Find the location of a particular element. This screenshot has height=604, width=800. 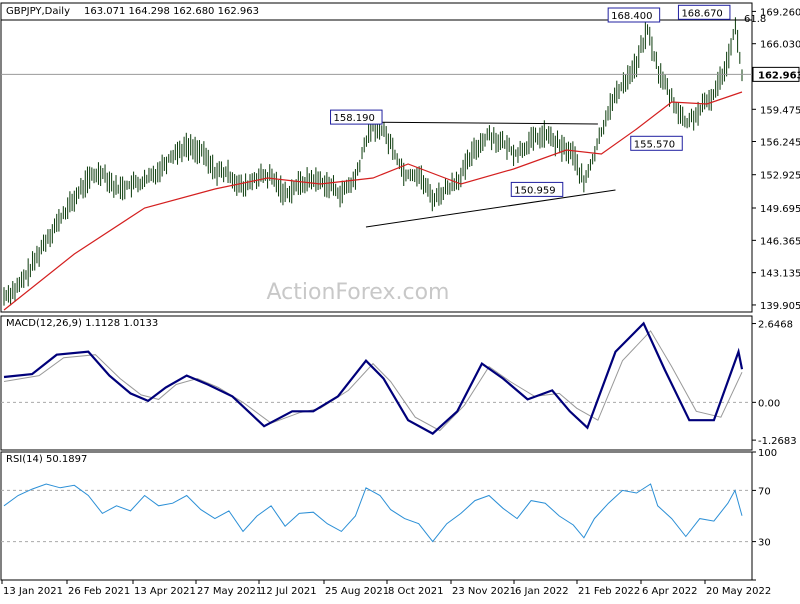

annotation-label: 158.190 is located at coordinates (354, 118).